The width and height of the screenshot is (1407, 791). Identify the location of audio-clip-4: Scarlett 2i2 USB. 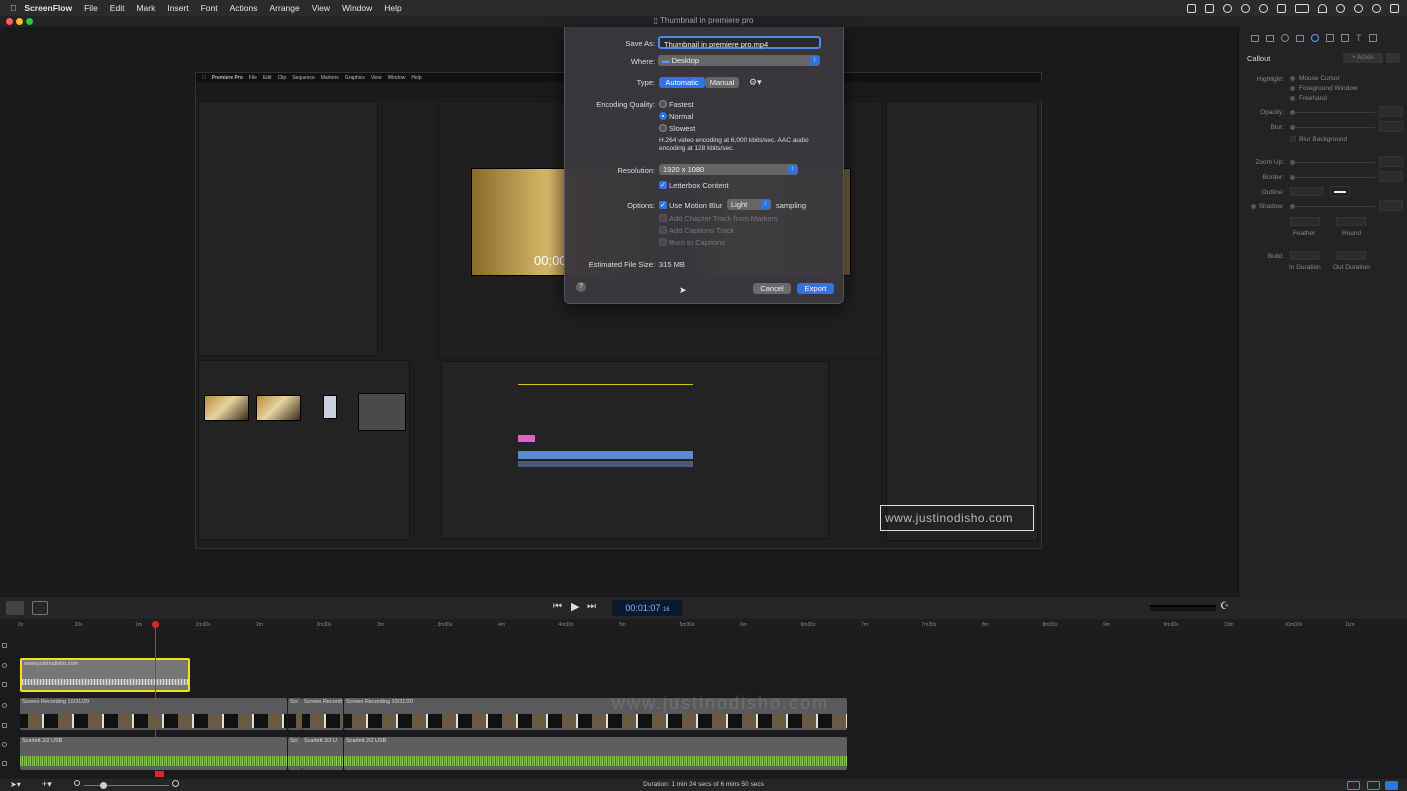
(595, 753).